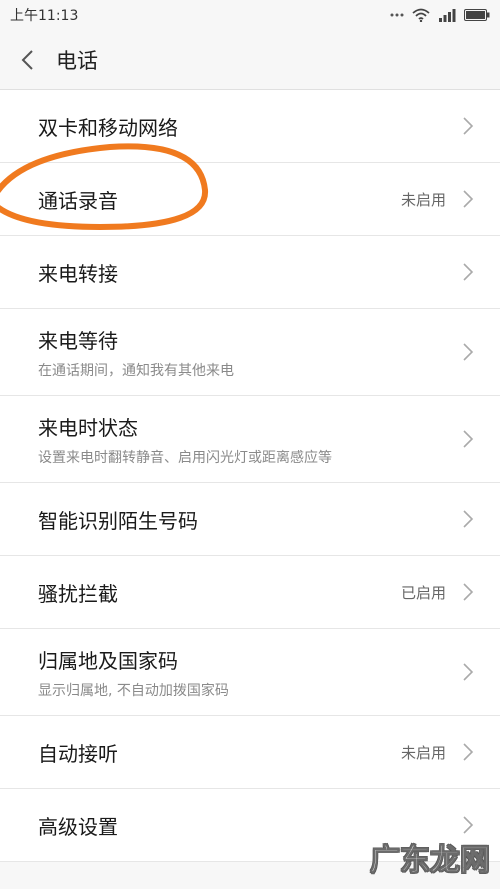 The height and width of the screenshot is (889, 500). I want to click on setting-subtitle: 显示归属地, 不自动加拨国家码, so click(133, 690).